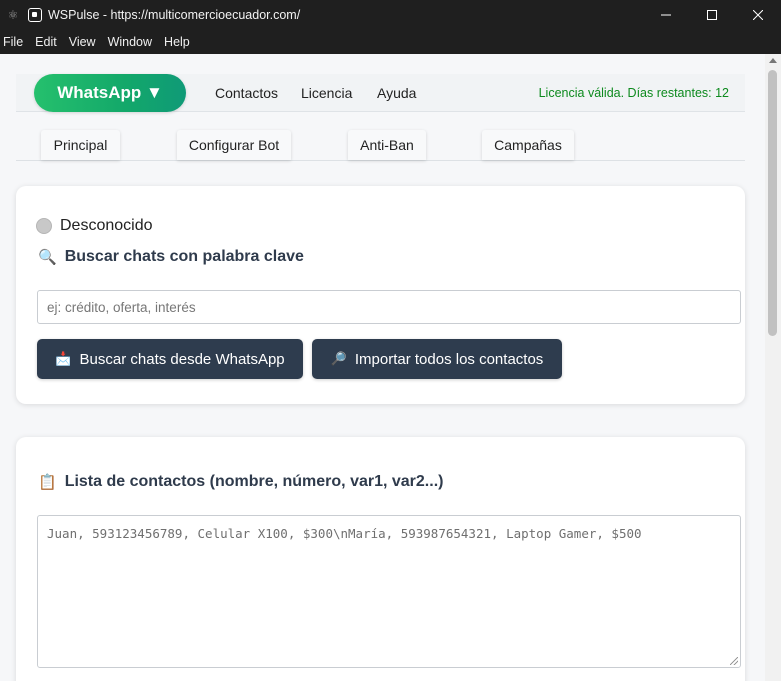 This screenshot has width=781, height=681. What do you see at coordinates (106, 225) in the screenshot?
I see `status-label: Desconocido` at bounding box center [106, 225].